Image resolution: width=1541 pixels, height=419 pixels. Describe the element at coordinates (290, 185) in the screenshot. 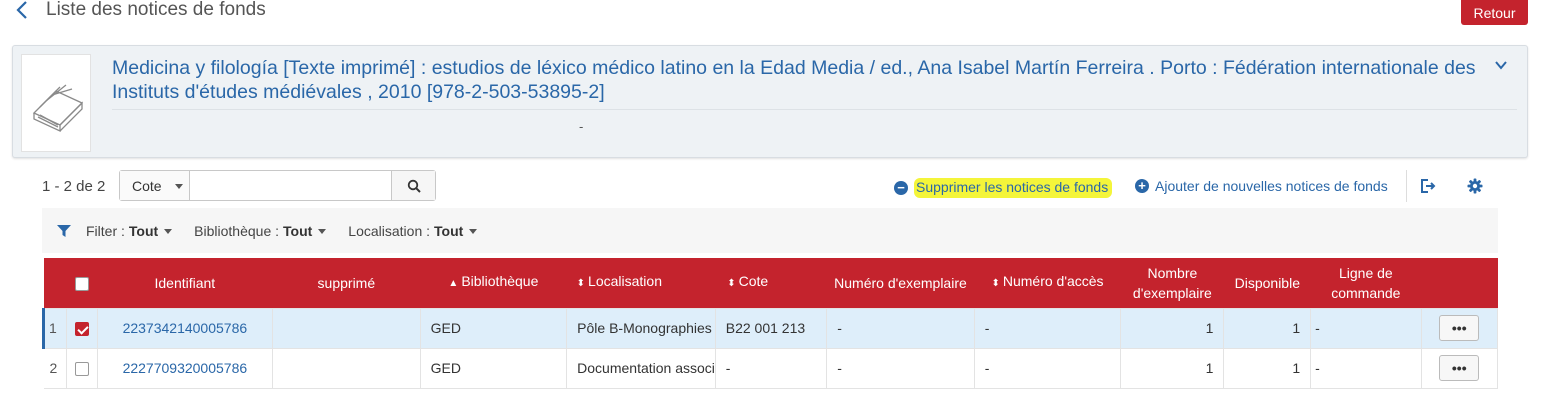

I see `search-input` at that location.